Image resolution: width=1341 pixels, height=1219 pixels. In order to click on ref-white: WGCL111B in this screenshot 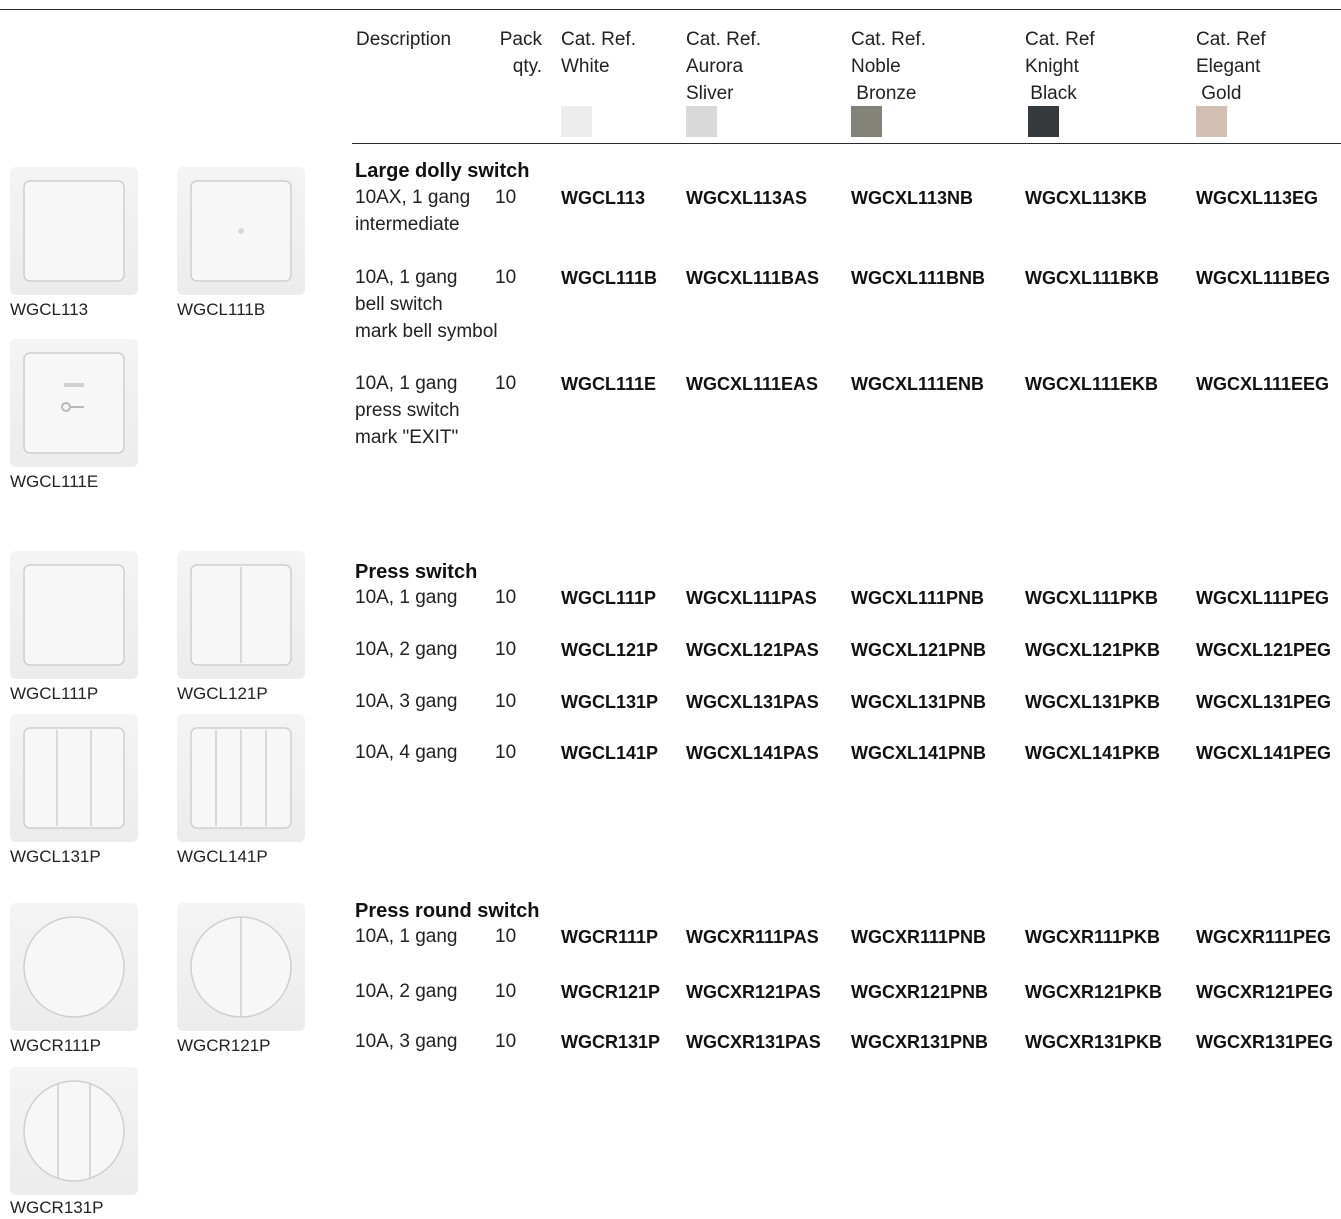, I will do `click(609, 278)`.